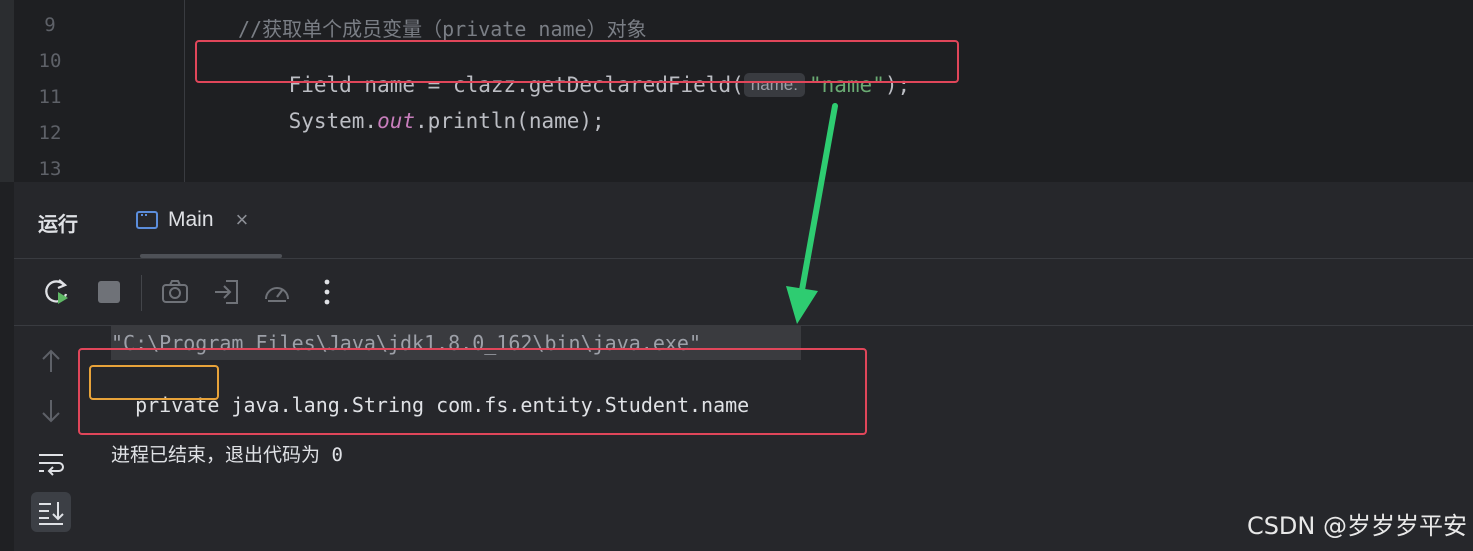 The image size is (1473, 551). What do you see at coordinates (812, 213) in the screenshot?
I see `annotation-arrow` at bounding box center [812, 213].